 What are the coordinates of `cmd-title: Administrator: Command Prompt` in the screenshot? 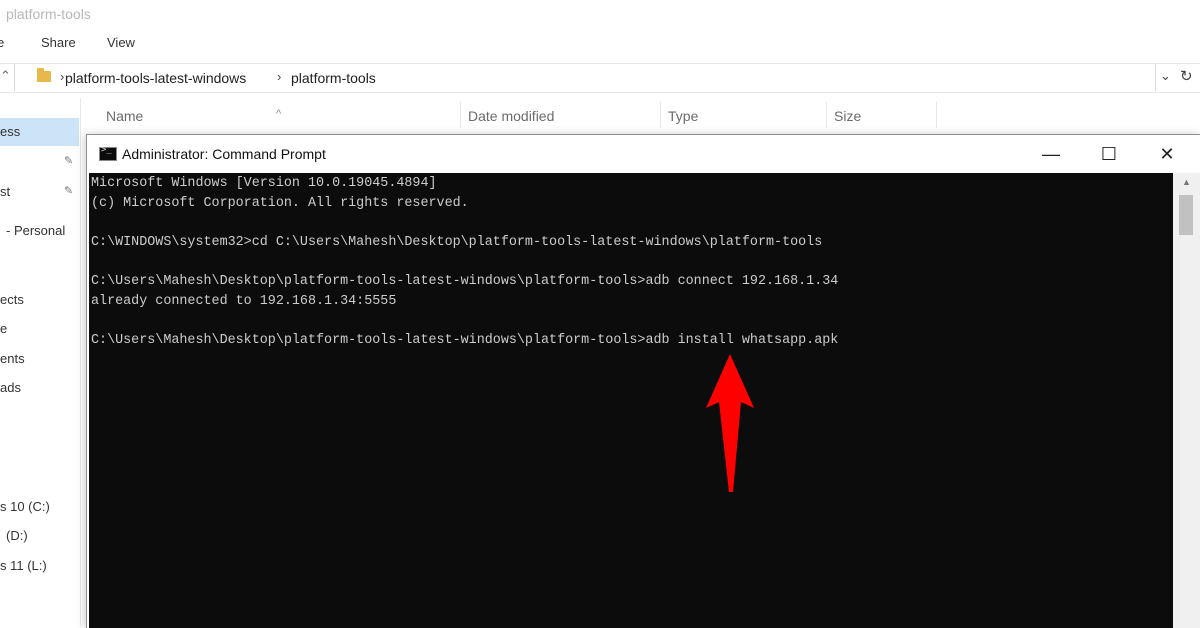 It's located at (224, 154).